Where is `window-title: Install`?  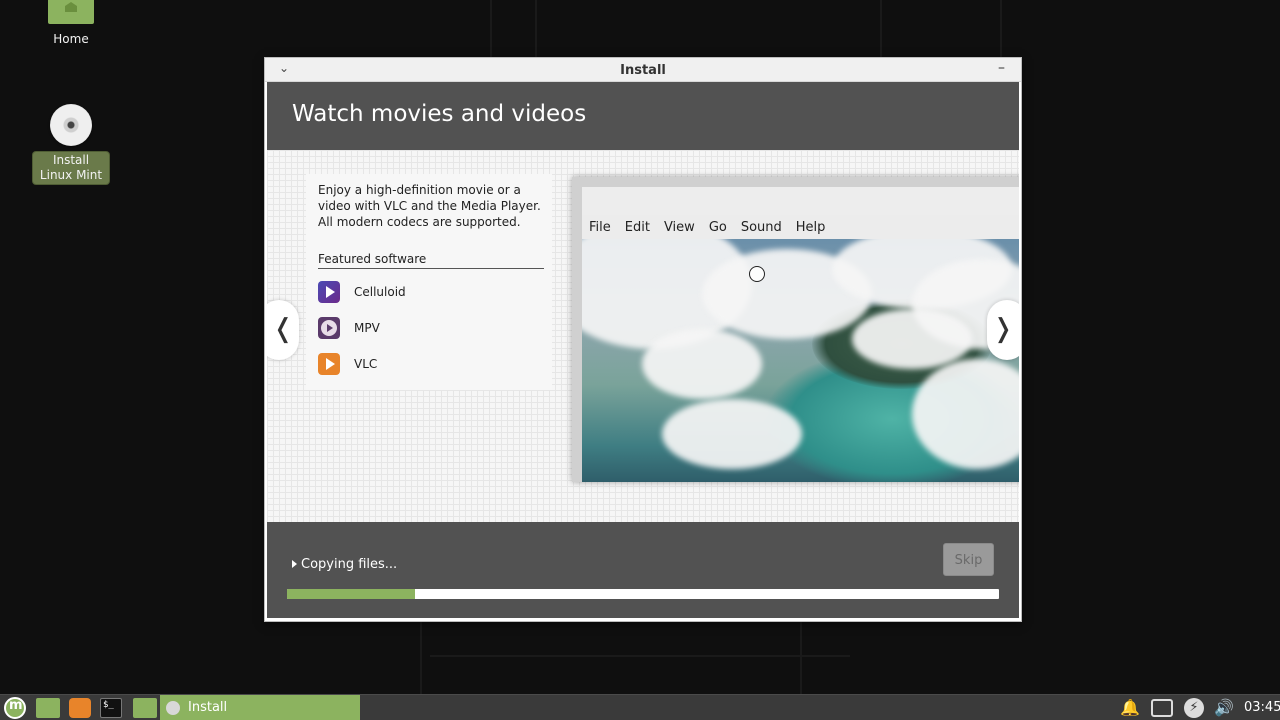 window-title: Install is located at coordinates (643, 70).